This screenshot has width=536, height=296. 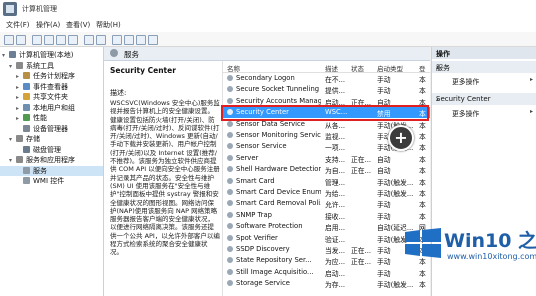 What do you see at coordinates (465, 81) in the screenshot?
I see `more-actions-services: 更多操作` at bounding box center [465, 81].